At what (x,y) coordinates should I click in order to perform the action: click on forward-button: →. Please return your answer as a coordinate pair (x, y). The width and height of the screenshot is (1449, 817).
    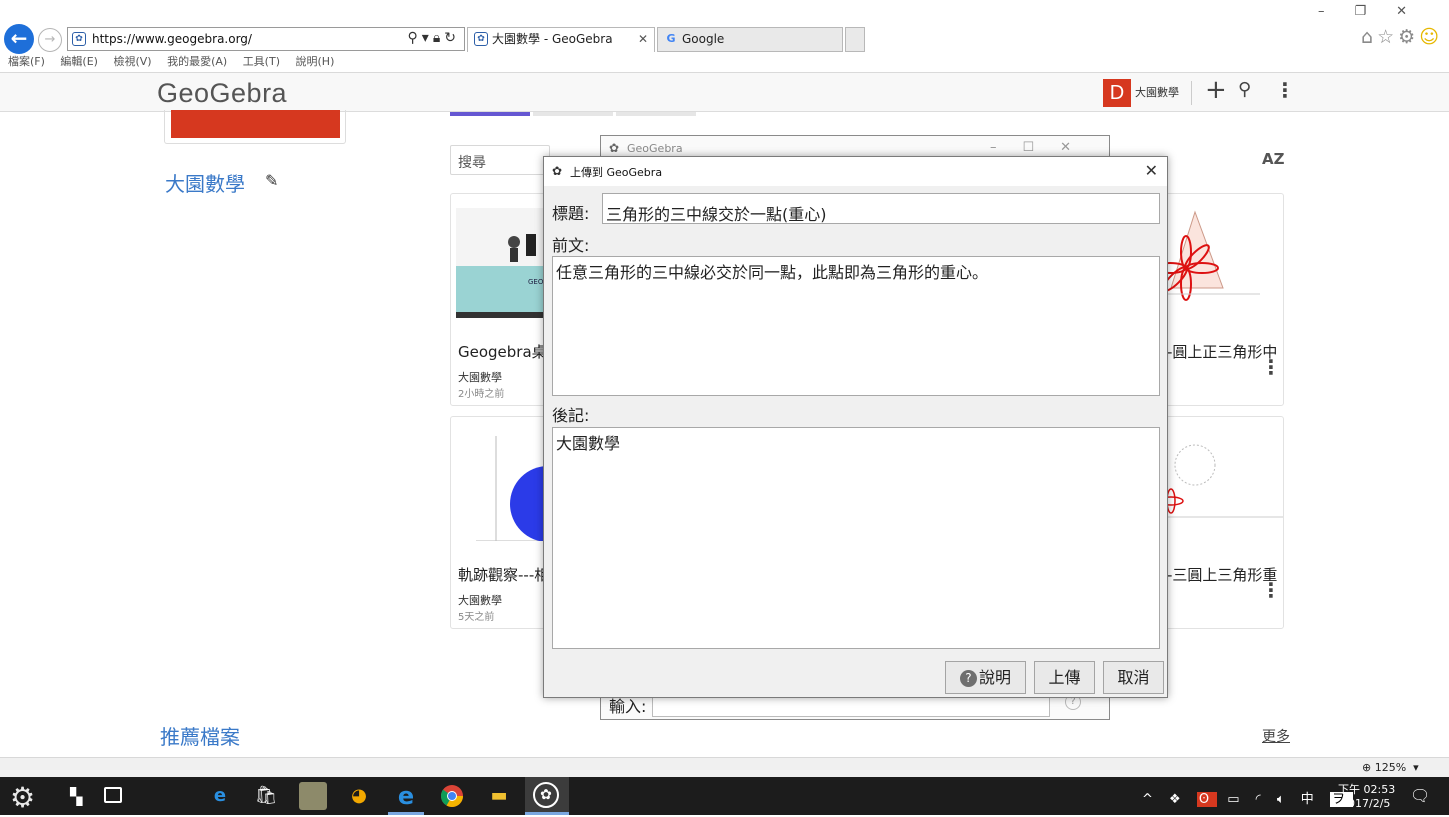
    Looking at the image, I should click on (50, 40).